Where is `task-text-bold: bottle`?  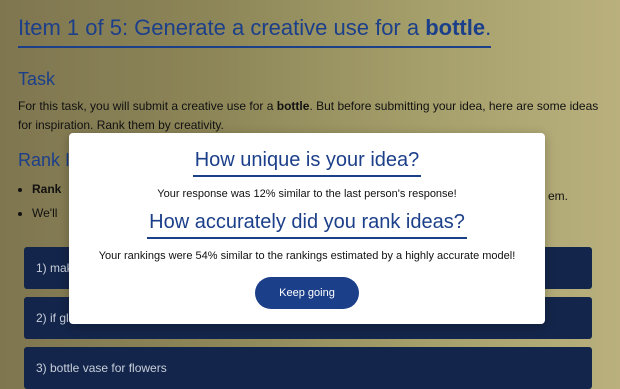
task-text-bold: bottle is located at coordinates (293, 106).